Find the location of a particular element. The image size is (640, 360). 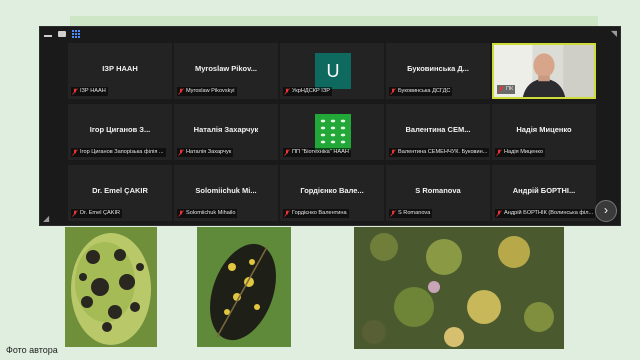

participant-tile: ПП "Біотехніка" НААН is located at coordinates (332, 132).